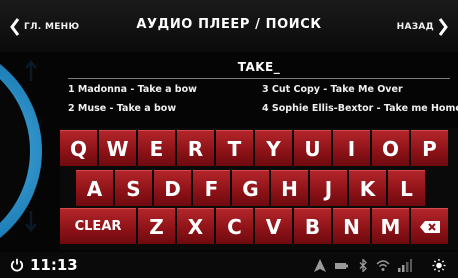 The width and height of the screenshot is (458, 278). Describe the element at coordinates (367, 188) in the screenshot. I see `key-k: K` at that location.